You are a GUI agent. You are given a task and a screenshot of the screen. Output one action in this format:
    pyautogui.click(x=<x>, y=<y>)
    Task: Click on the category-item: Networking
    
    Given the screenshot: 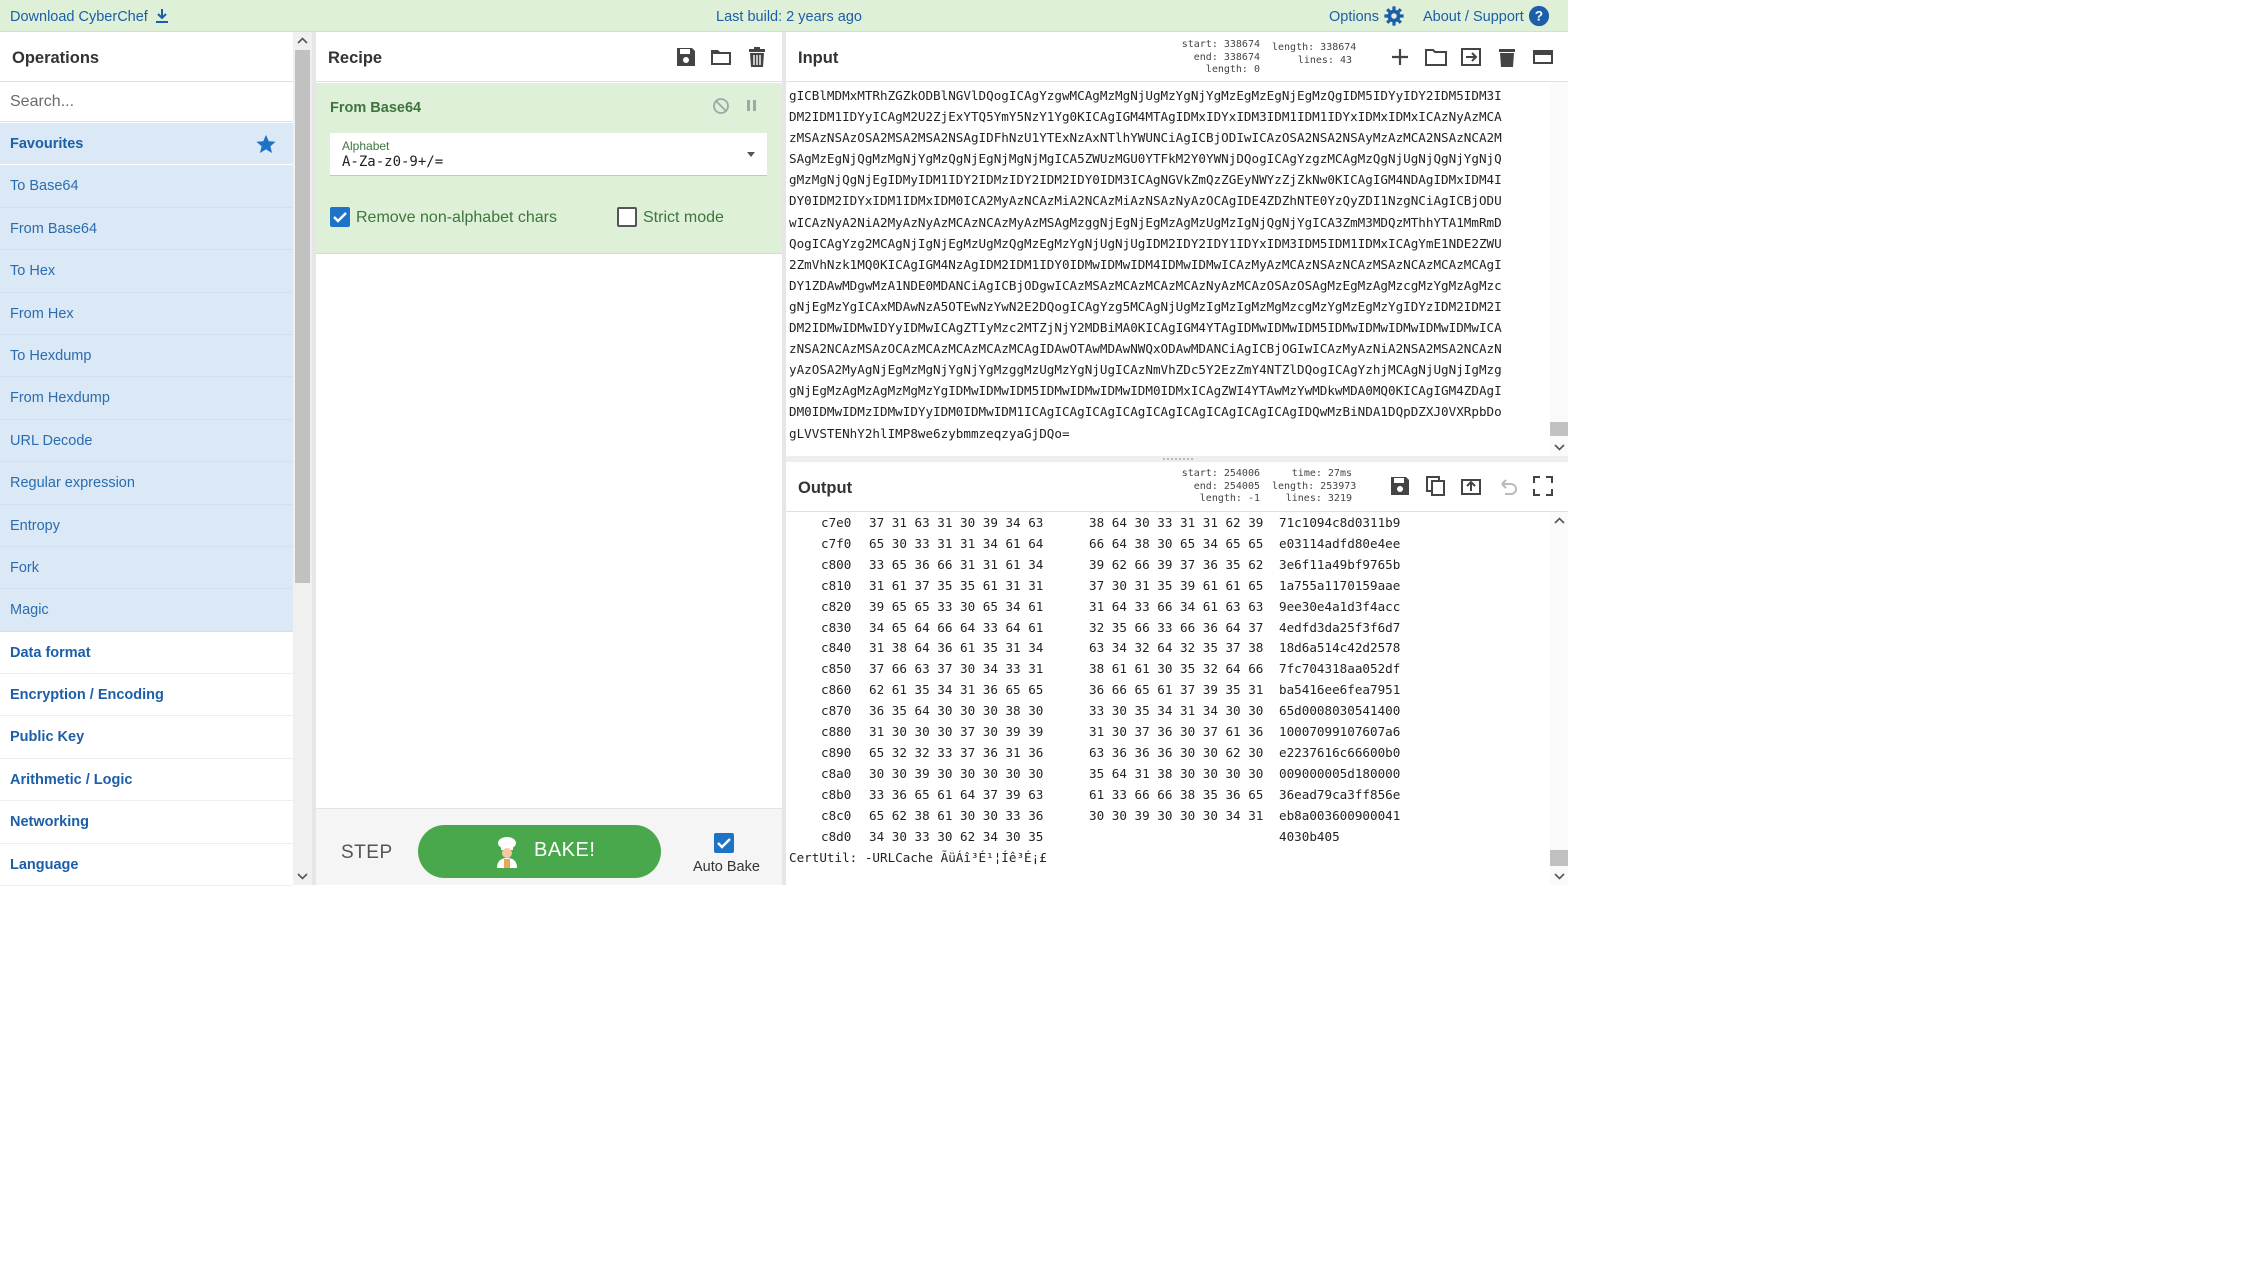 What is the action you would take?
    pyautogui.click(x=146, y=822)
    